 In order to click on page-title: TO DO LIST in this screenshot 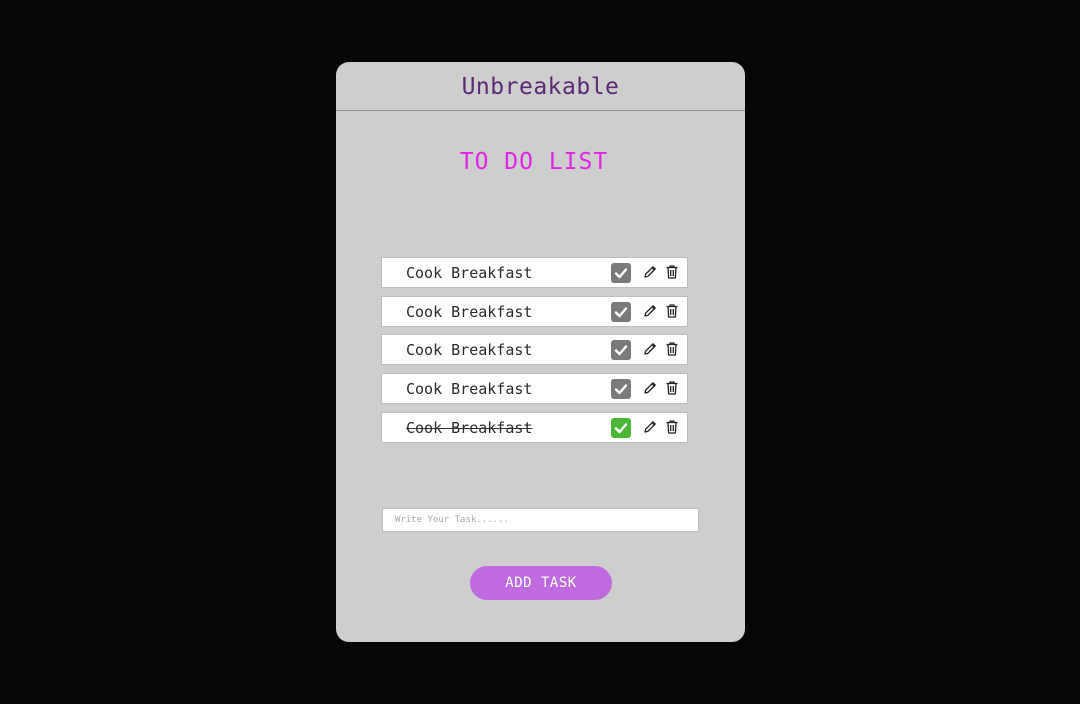, I will do `click(534, 162)`.